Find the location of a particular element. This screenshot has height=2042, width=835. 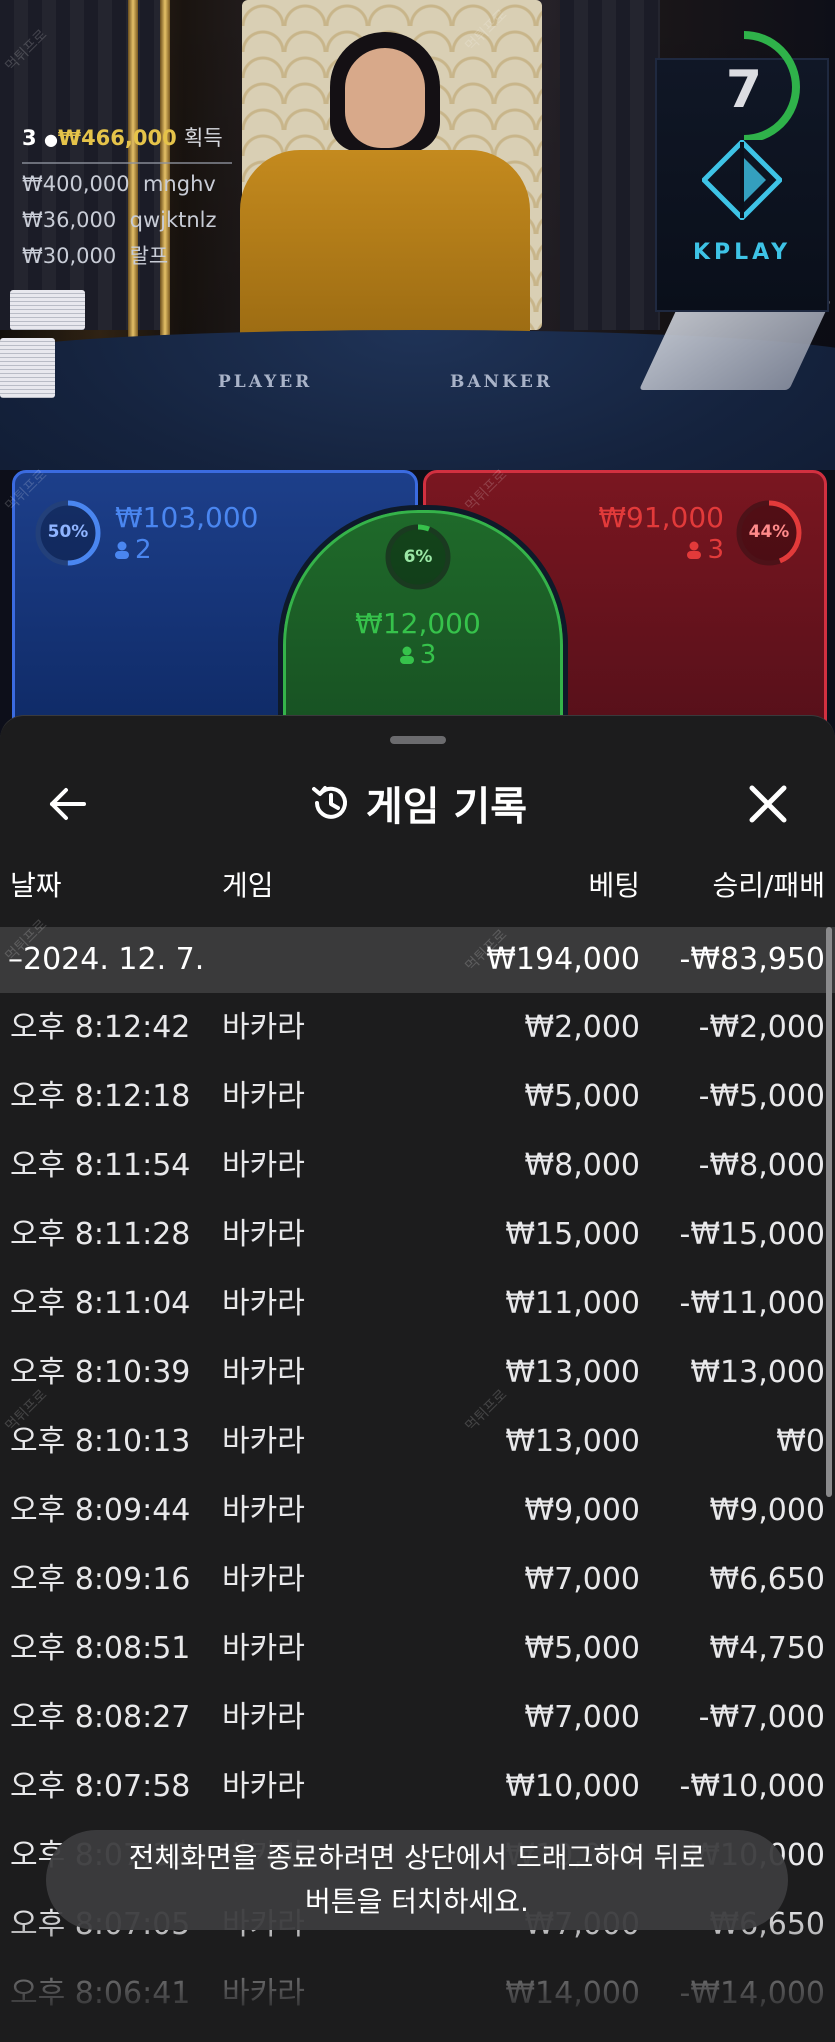

row-bet: ₩8,000 is located at coordinates (582, 1165).